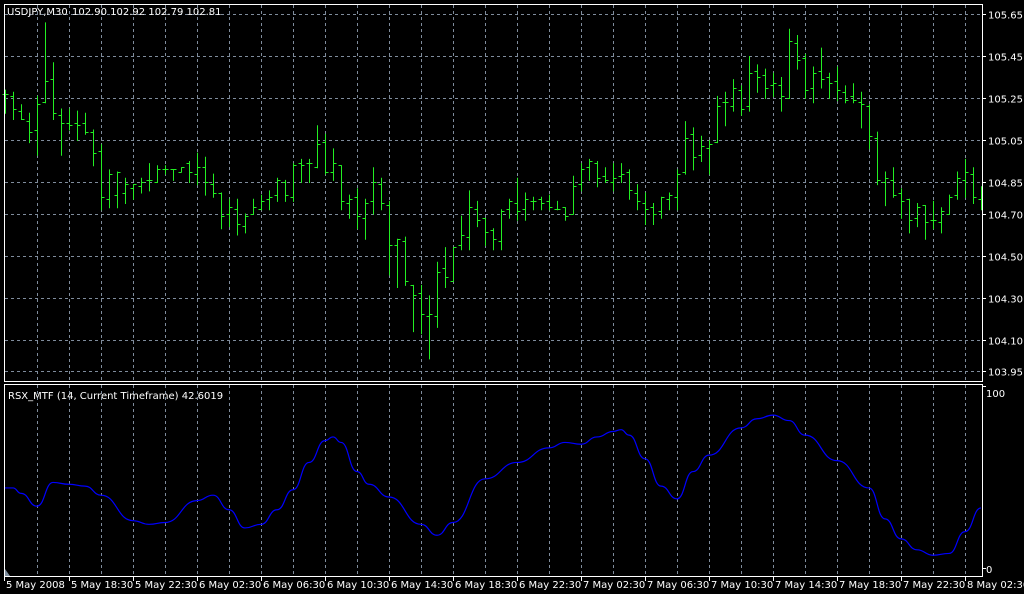 The height and width of the screenshot is (594, 1024). What do you see at coordinates (1005, 142) in the screenshot?
I see `price-axis-label: 105.05` at bounding box center [1005, 142].